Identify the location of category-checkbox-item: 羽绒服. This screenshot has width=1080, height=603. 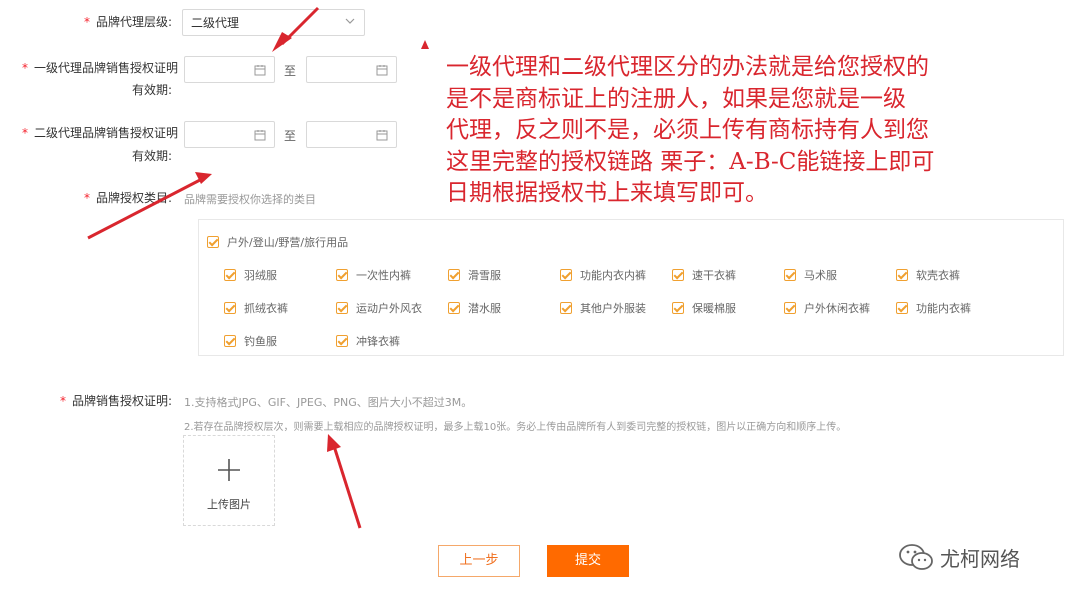
(250, 275).